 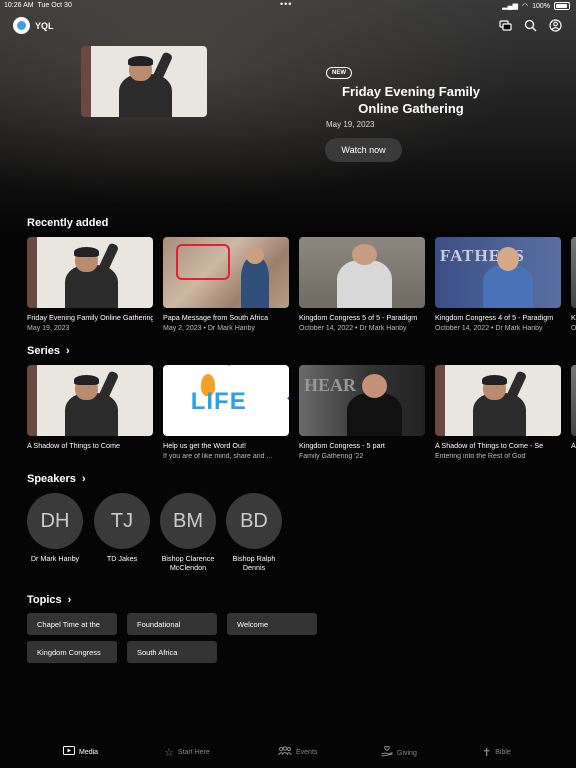 I want to click on speaker-name: Bishop Clarence McClendon, so click(x=188, y=563).